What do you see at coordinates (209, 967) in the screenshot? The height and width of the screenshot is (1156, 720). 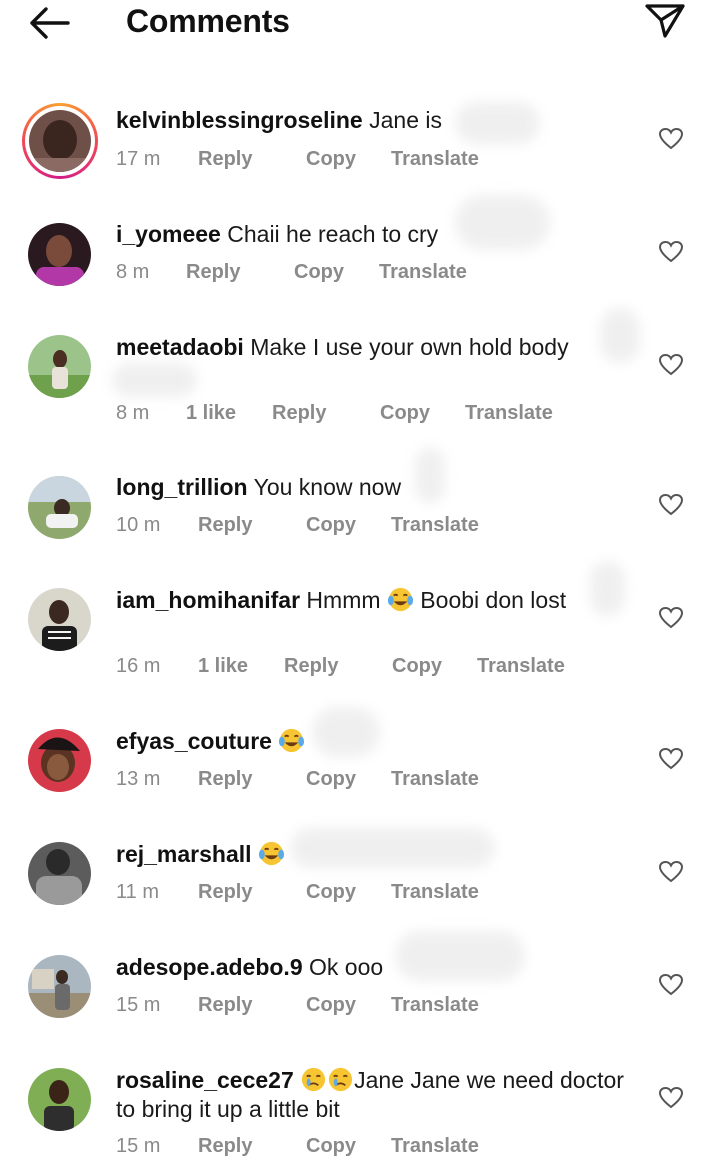 I see `comment-username: adesope.adebo.9` at bounding box center [209, 967].